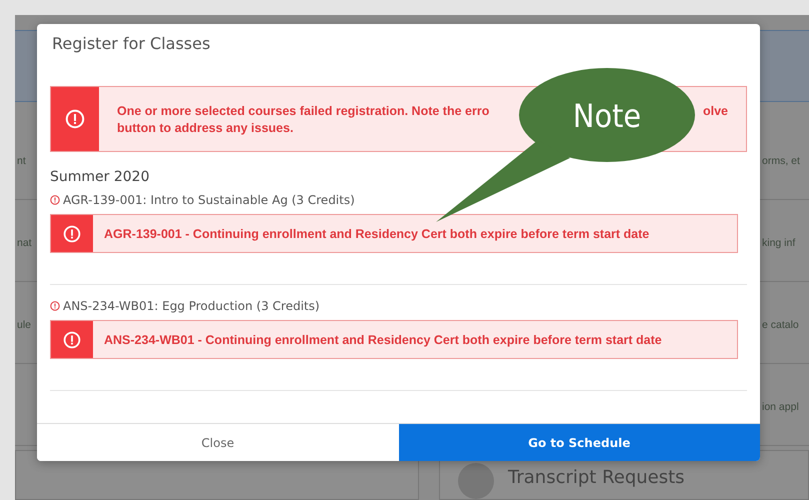 The width and height of the screenshot is (809, 500). I want to click on background-text: ule, so click(24, 325).